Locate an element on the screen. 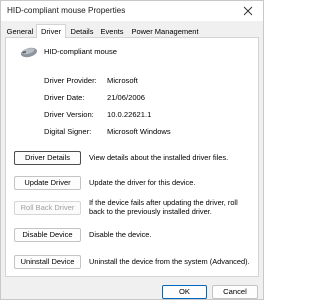 The image size is (320, 300). title-bar: HID-compliant mouse Properties is located at coordinates (132, 11).